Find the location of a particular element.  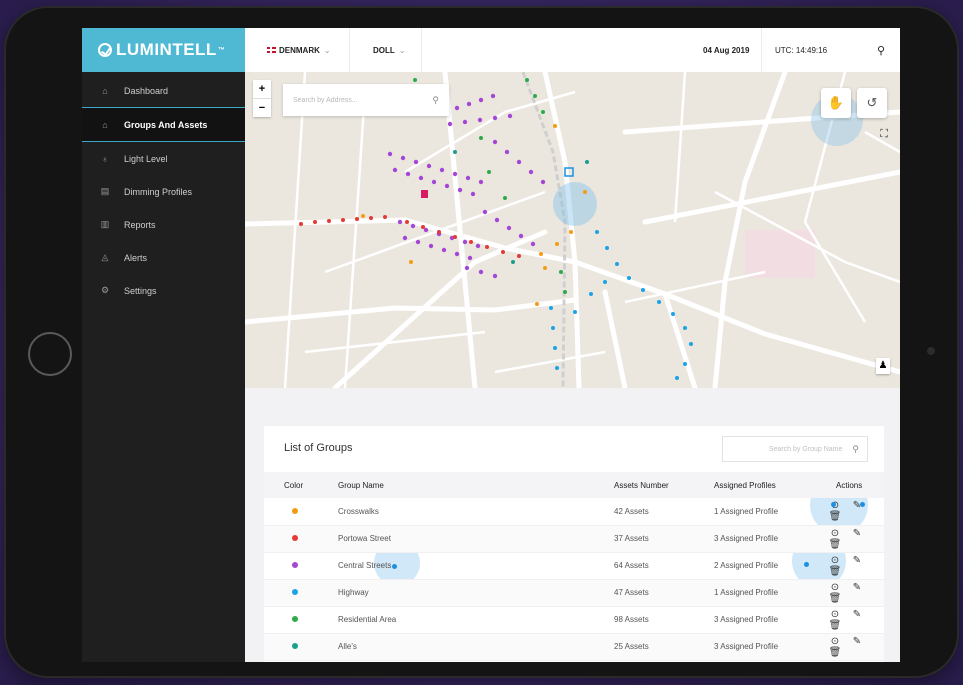

zoom-out-button: − is located at coordinates (262, 107).